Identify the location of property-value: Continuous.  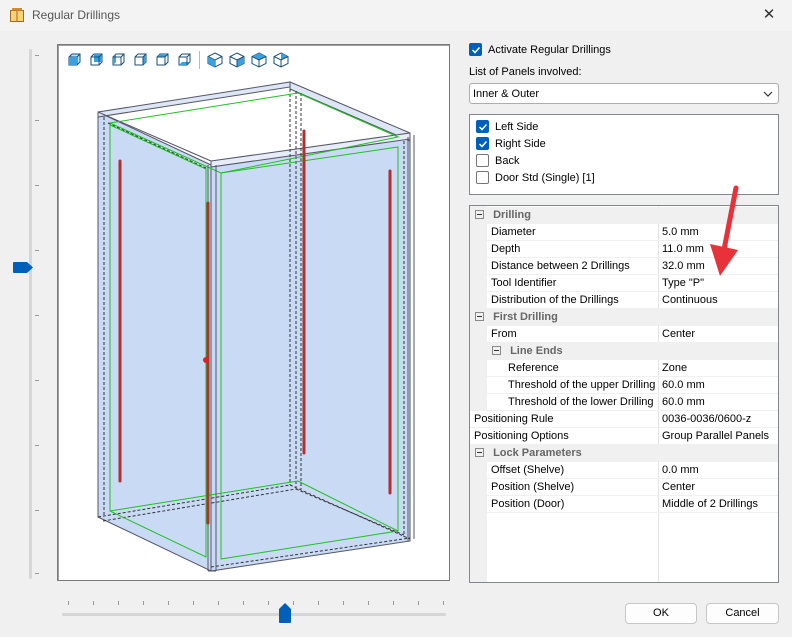
(718, 300).